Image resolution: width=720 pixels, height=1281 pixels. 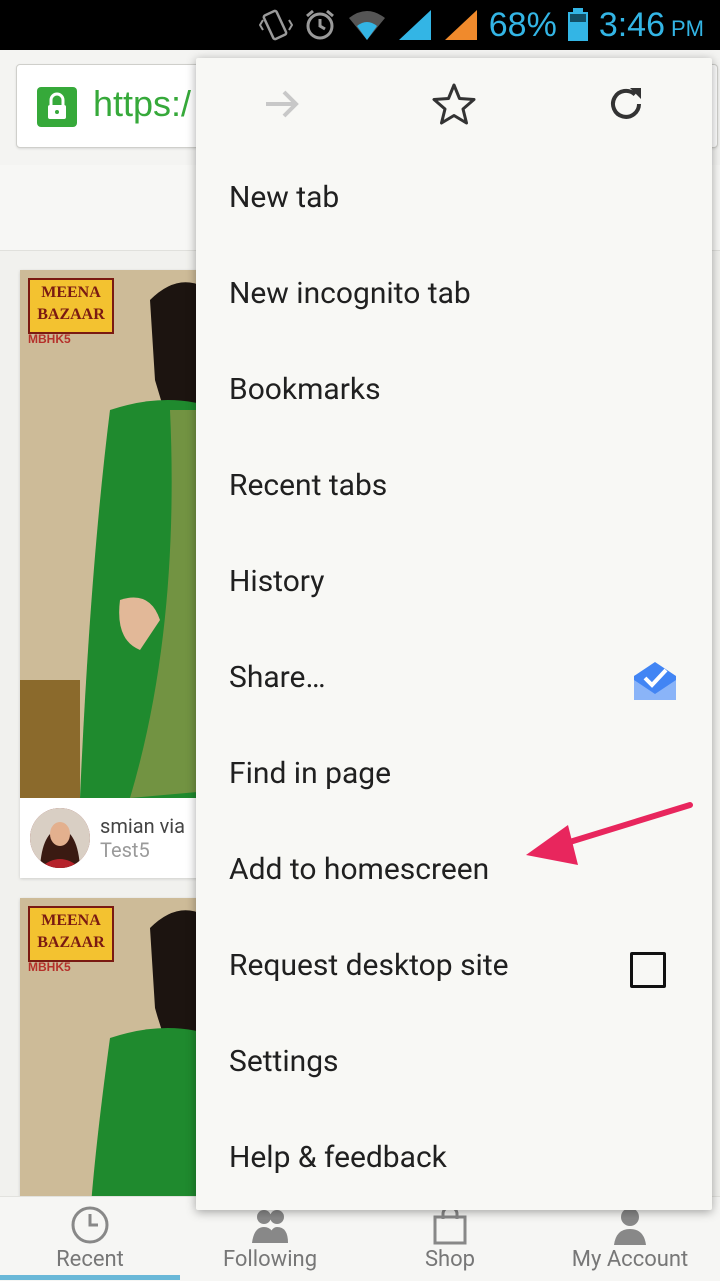 I want to click on nav-recent: Recent, so click(x=90, y=1239).